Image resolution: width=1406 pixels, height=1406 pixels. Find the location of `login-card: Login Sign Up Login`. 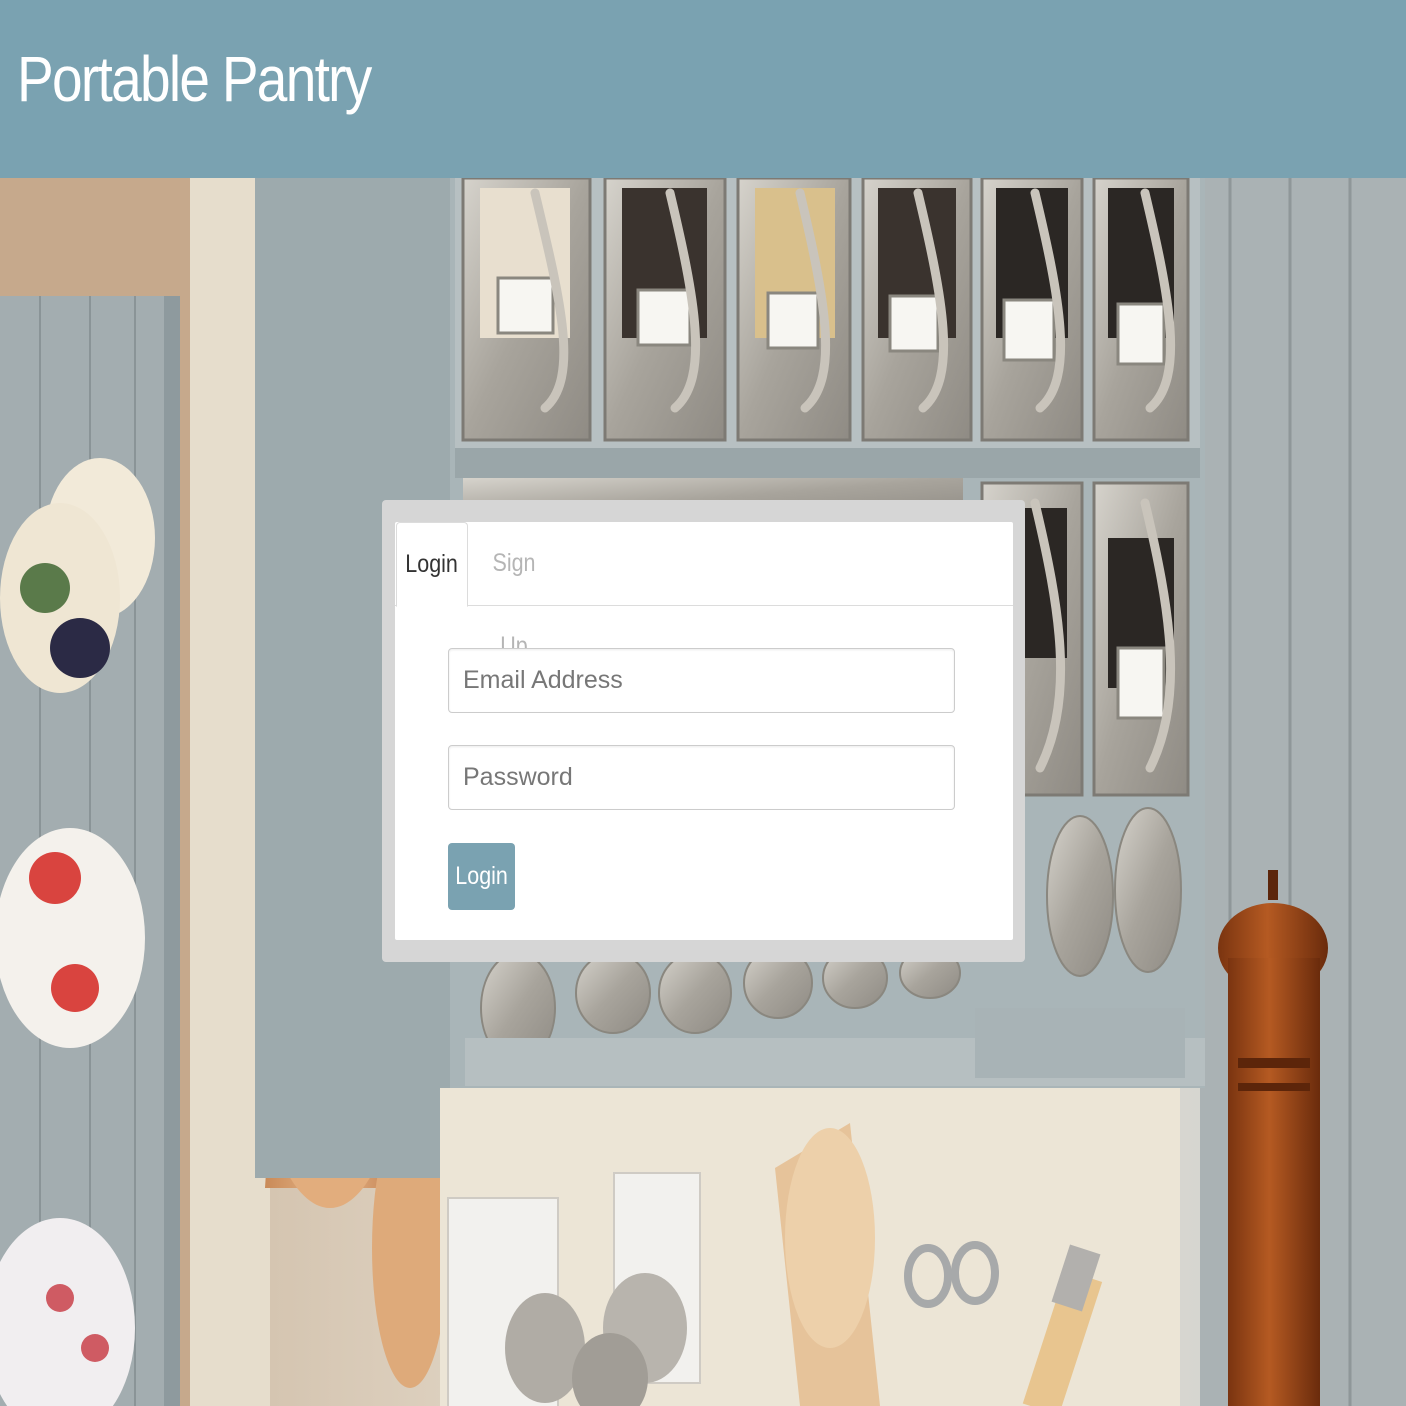

login-card: Login Sign Up Login is located at coordinates (704, 731).